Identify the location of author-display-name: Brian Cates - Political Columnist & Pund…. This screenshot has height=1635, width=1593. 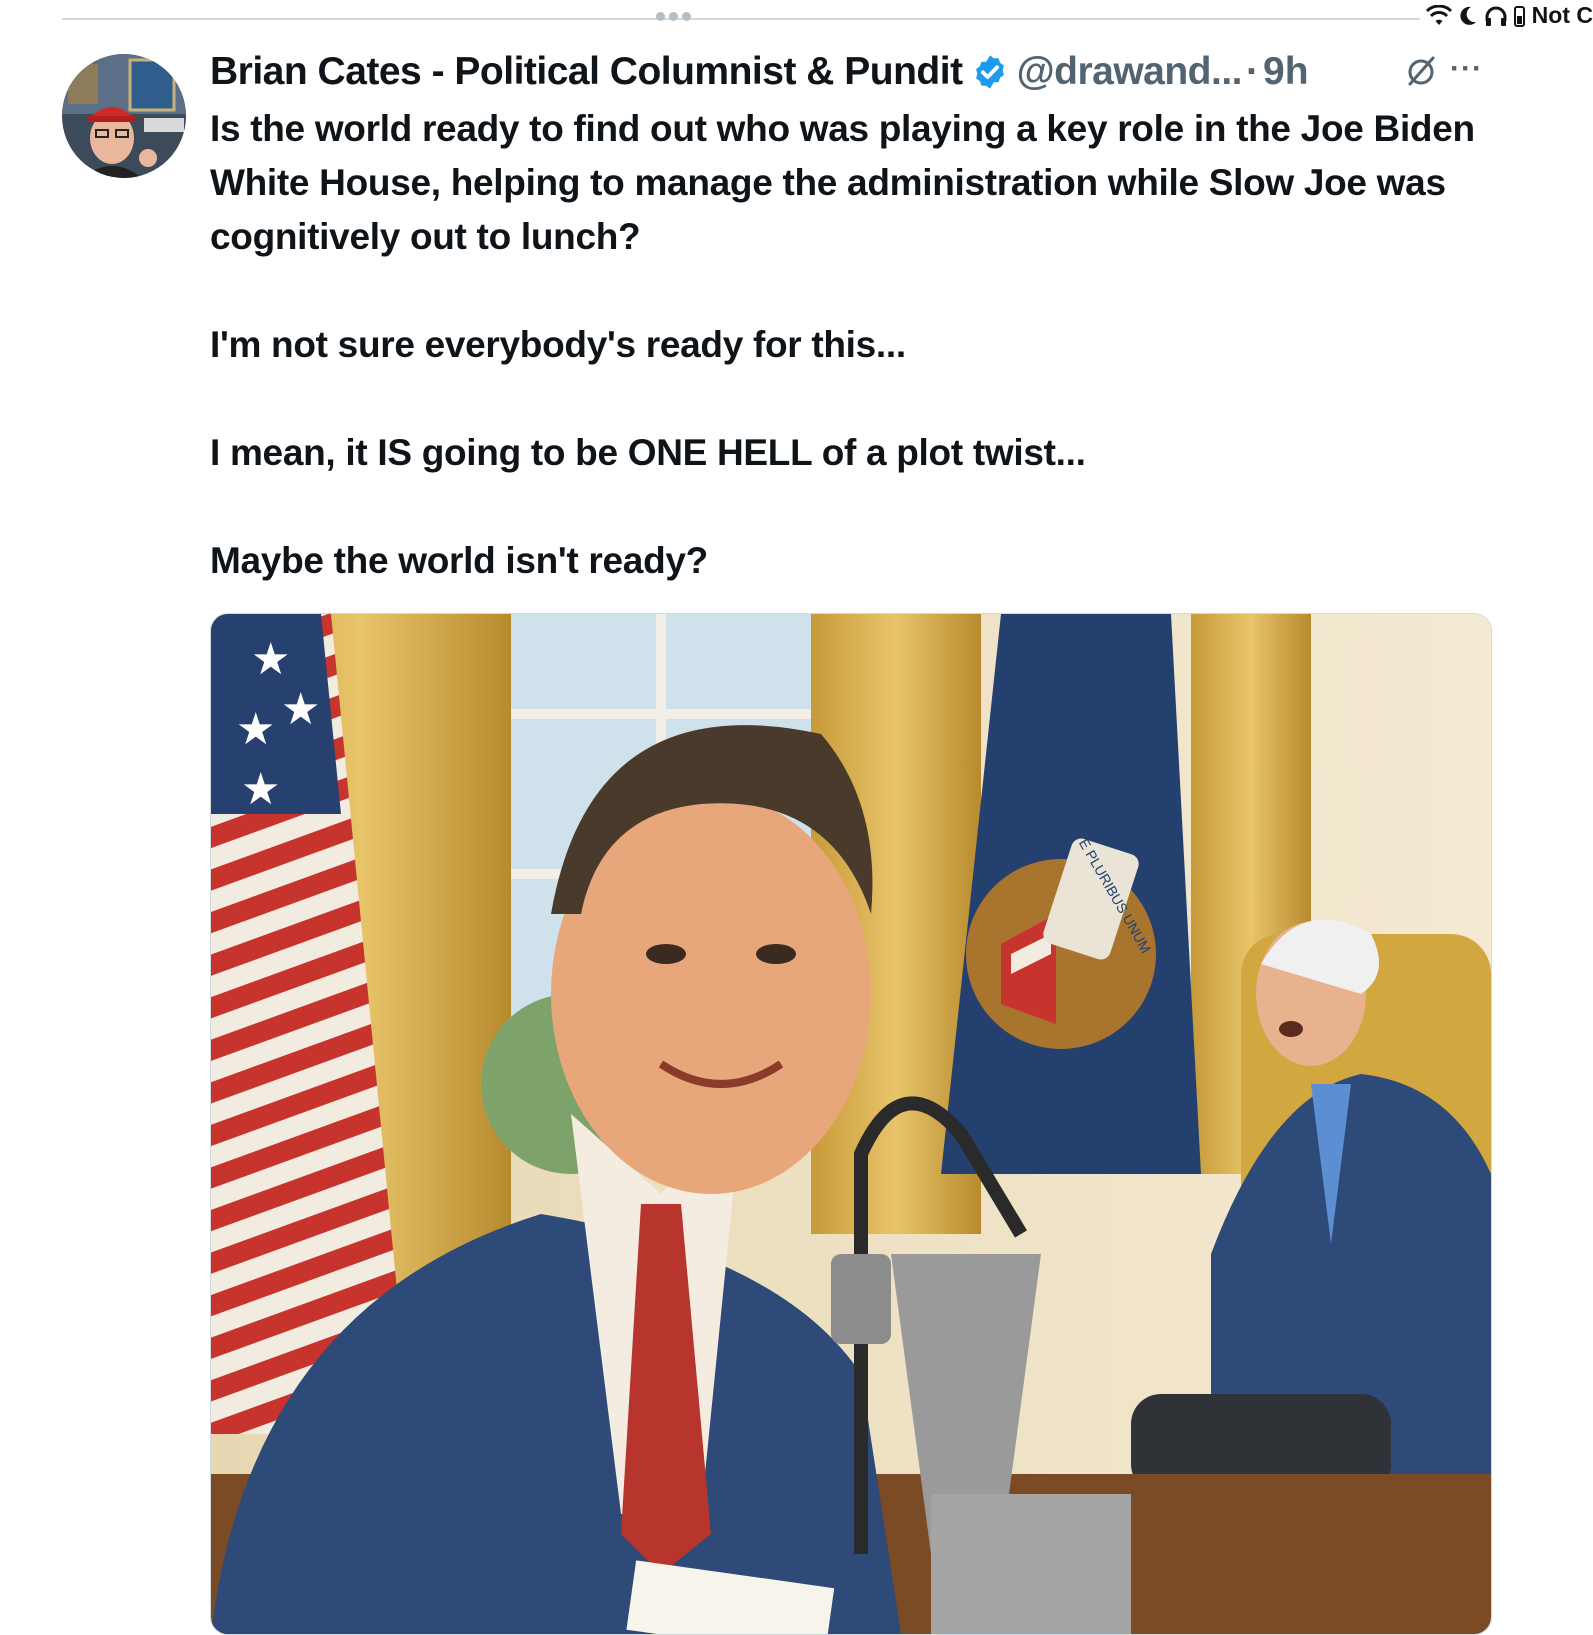
(586, 72).